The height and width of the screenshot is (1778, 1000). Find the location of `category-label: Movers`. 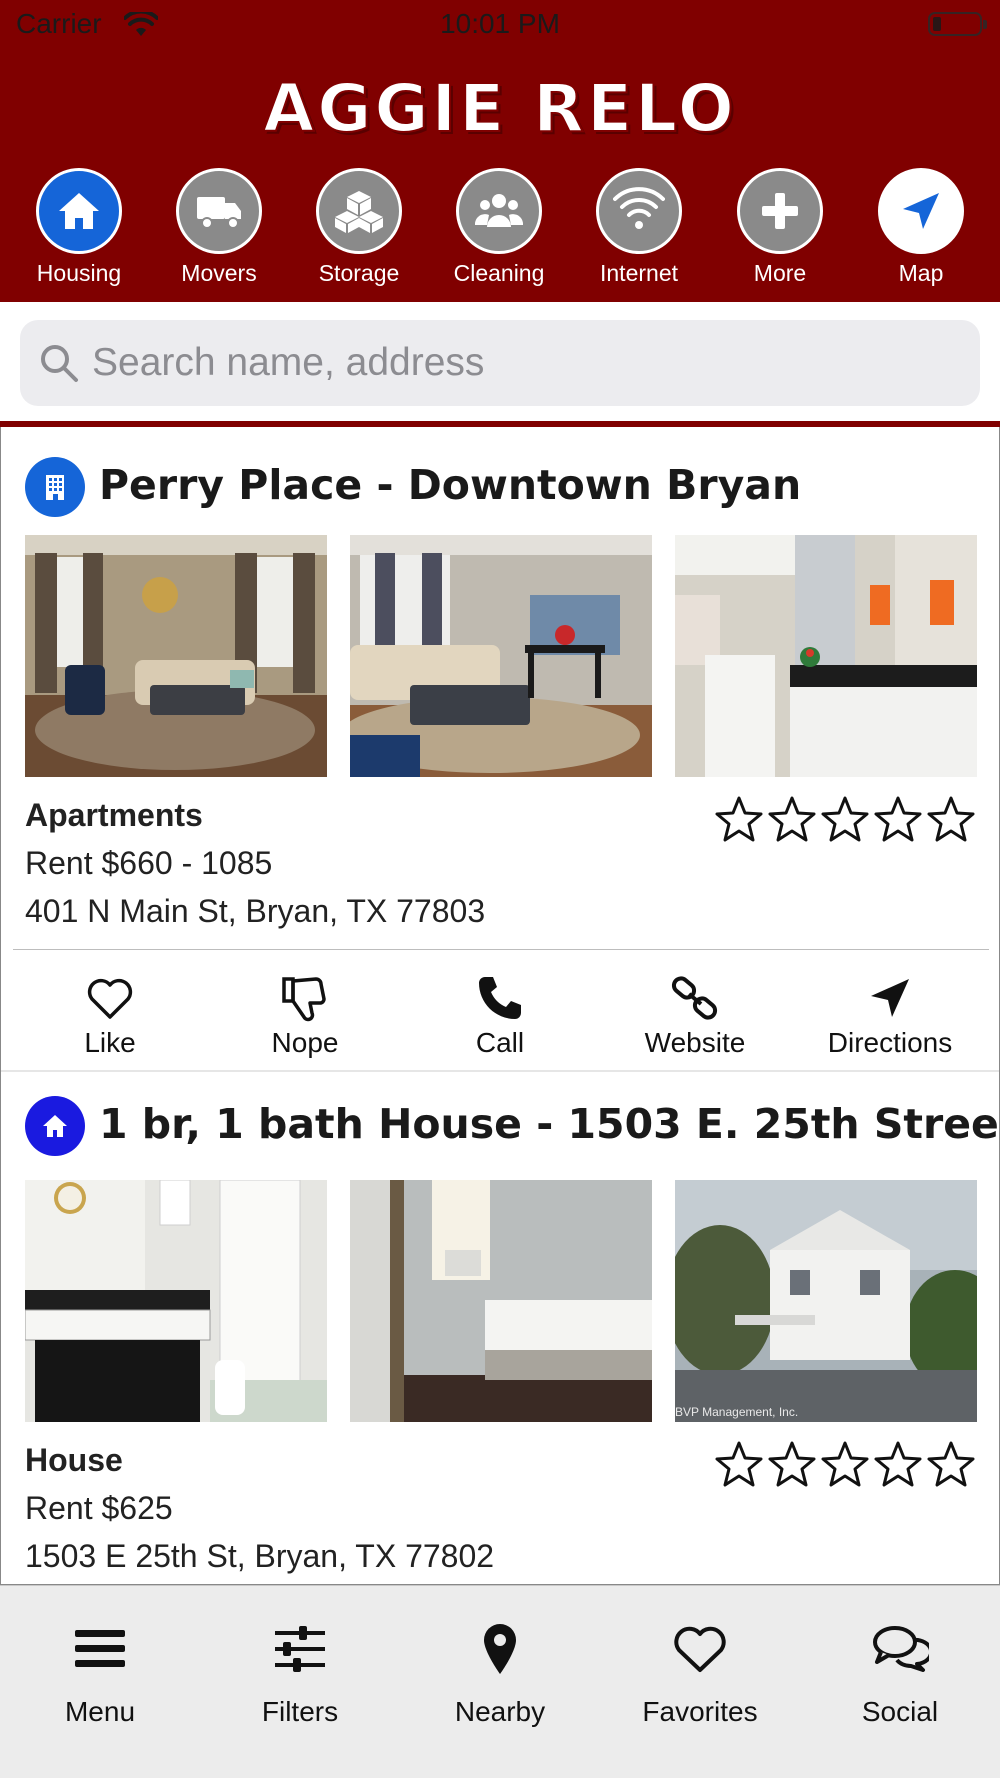

category-label: Movers is located at coordinates (219, 273).